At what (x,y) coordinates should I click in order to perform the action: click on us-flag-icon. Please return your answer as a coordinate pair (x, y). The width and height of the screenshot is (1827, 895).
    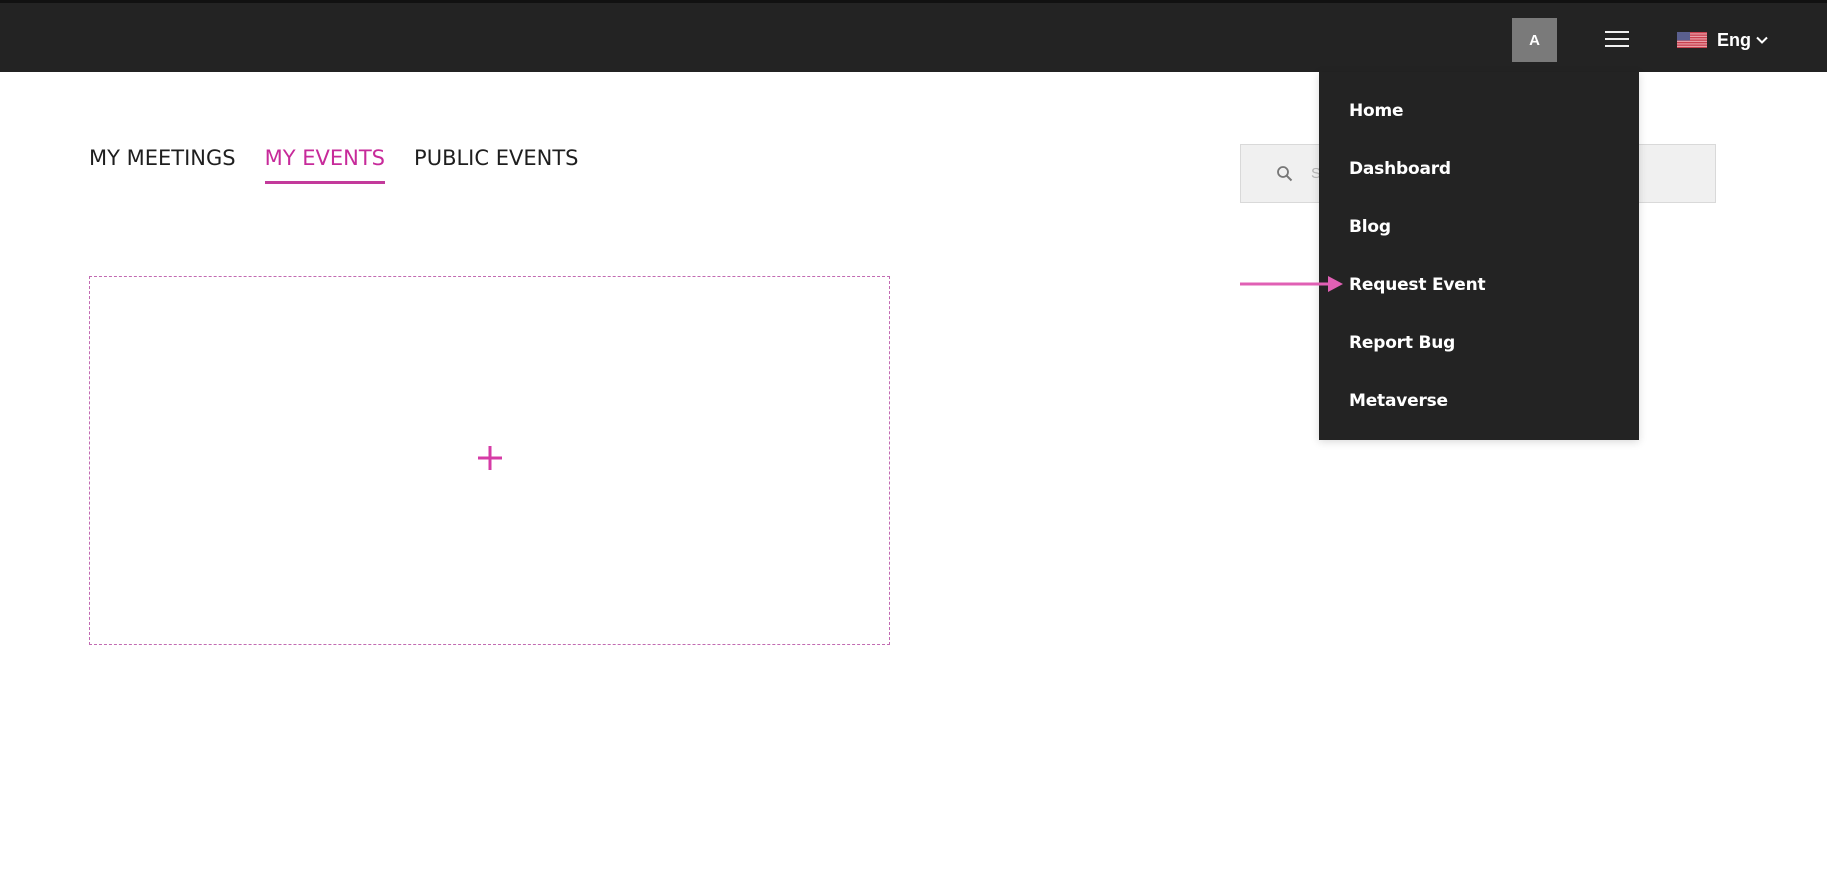
    Looking at the image, I should click on (1692, 40).